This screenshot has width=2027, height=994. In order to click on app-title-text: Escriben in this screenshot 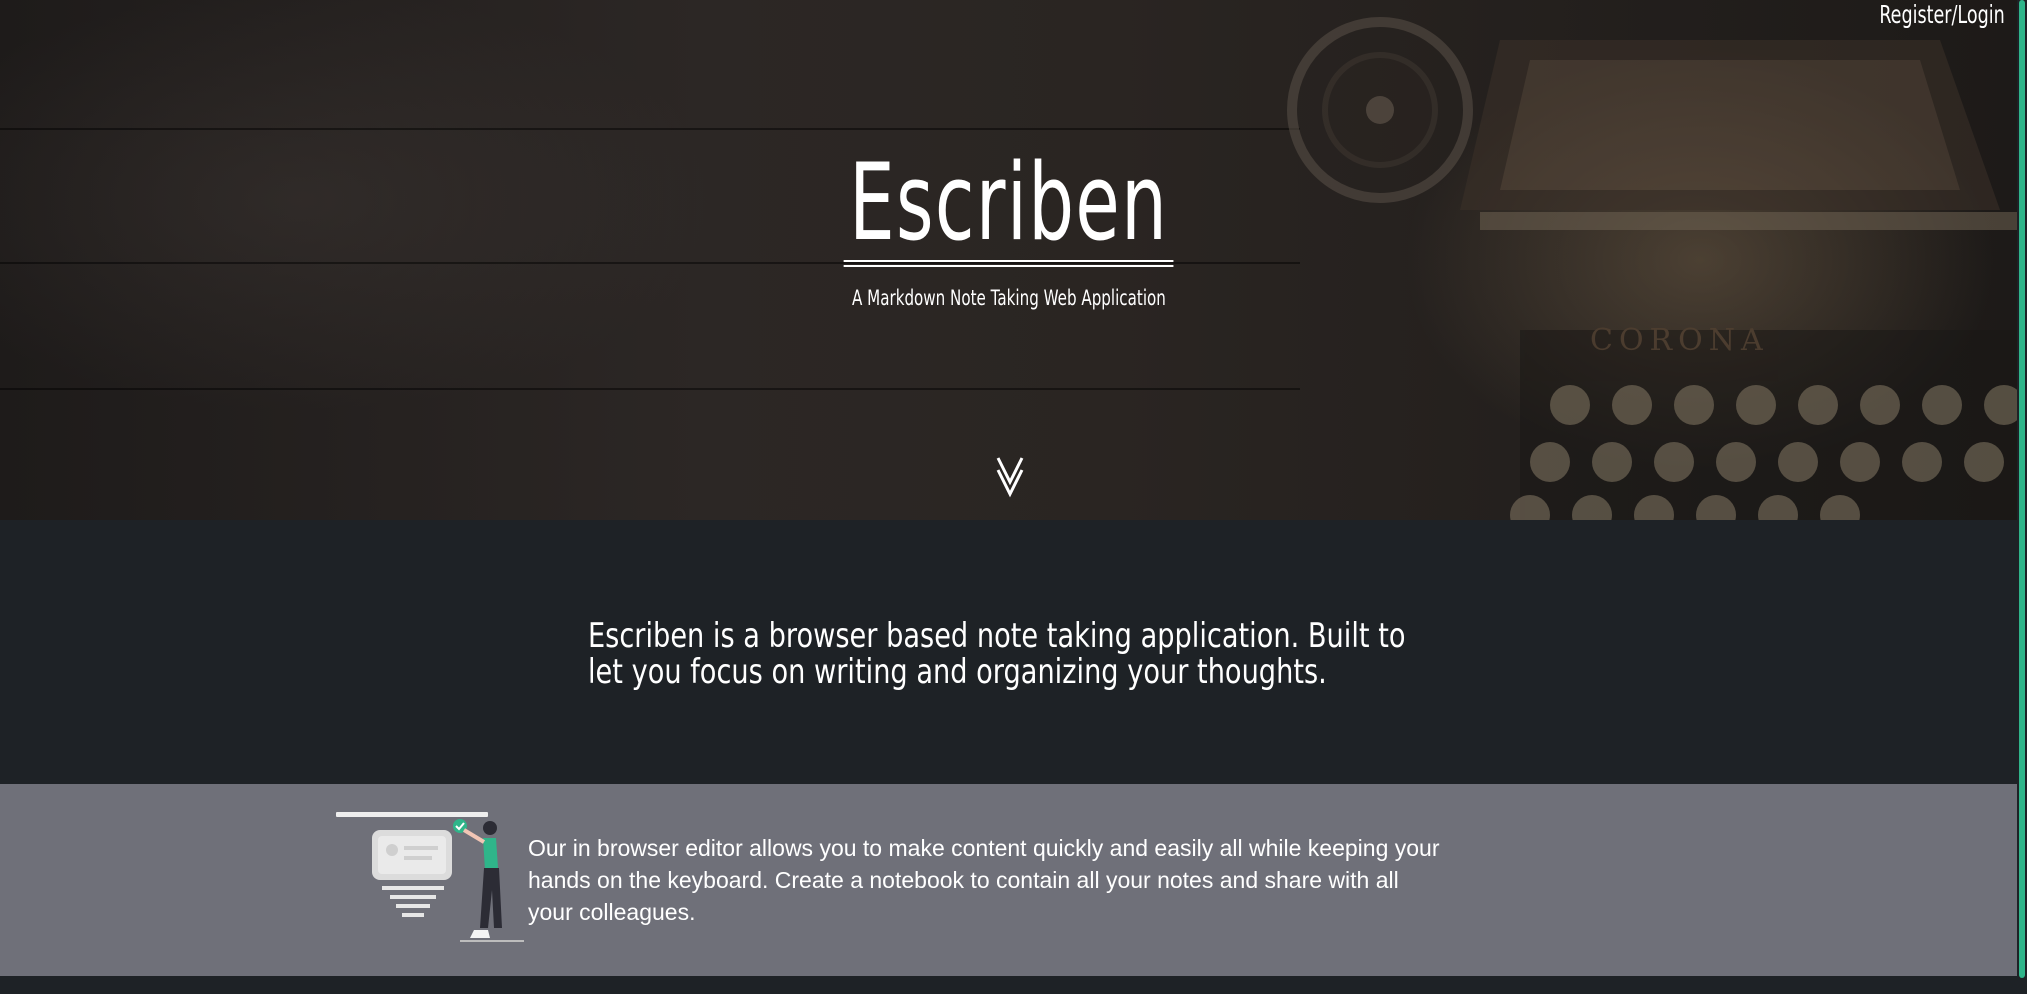, I will do `click(1008, 207)`.